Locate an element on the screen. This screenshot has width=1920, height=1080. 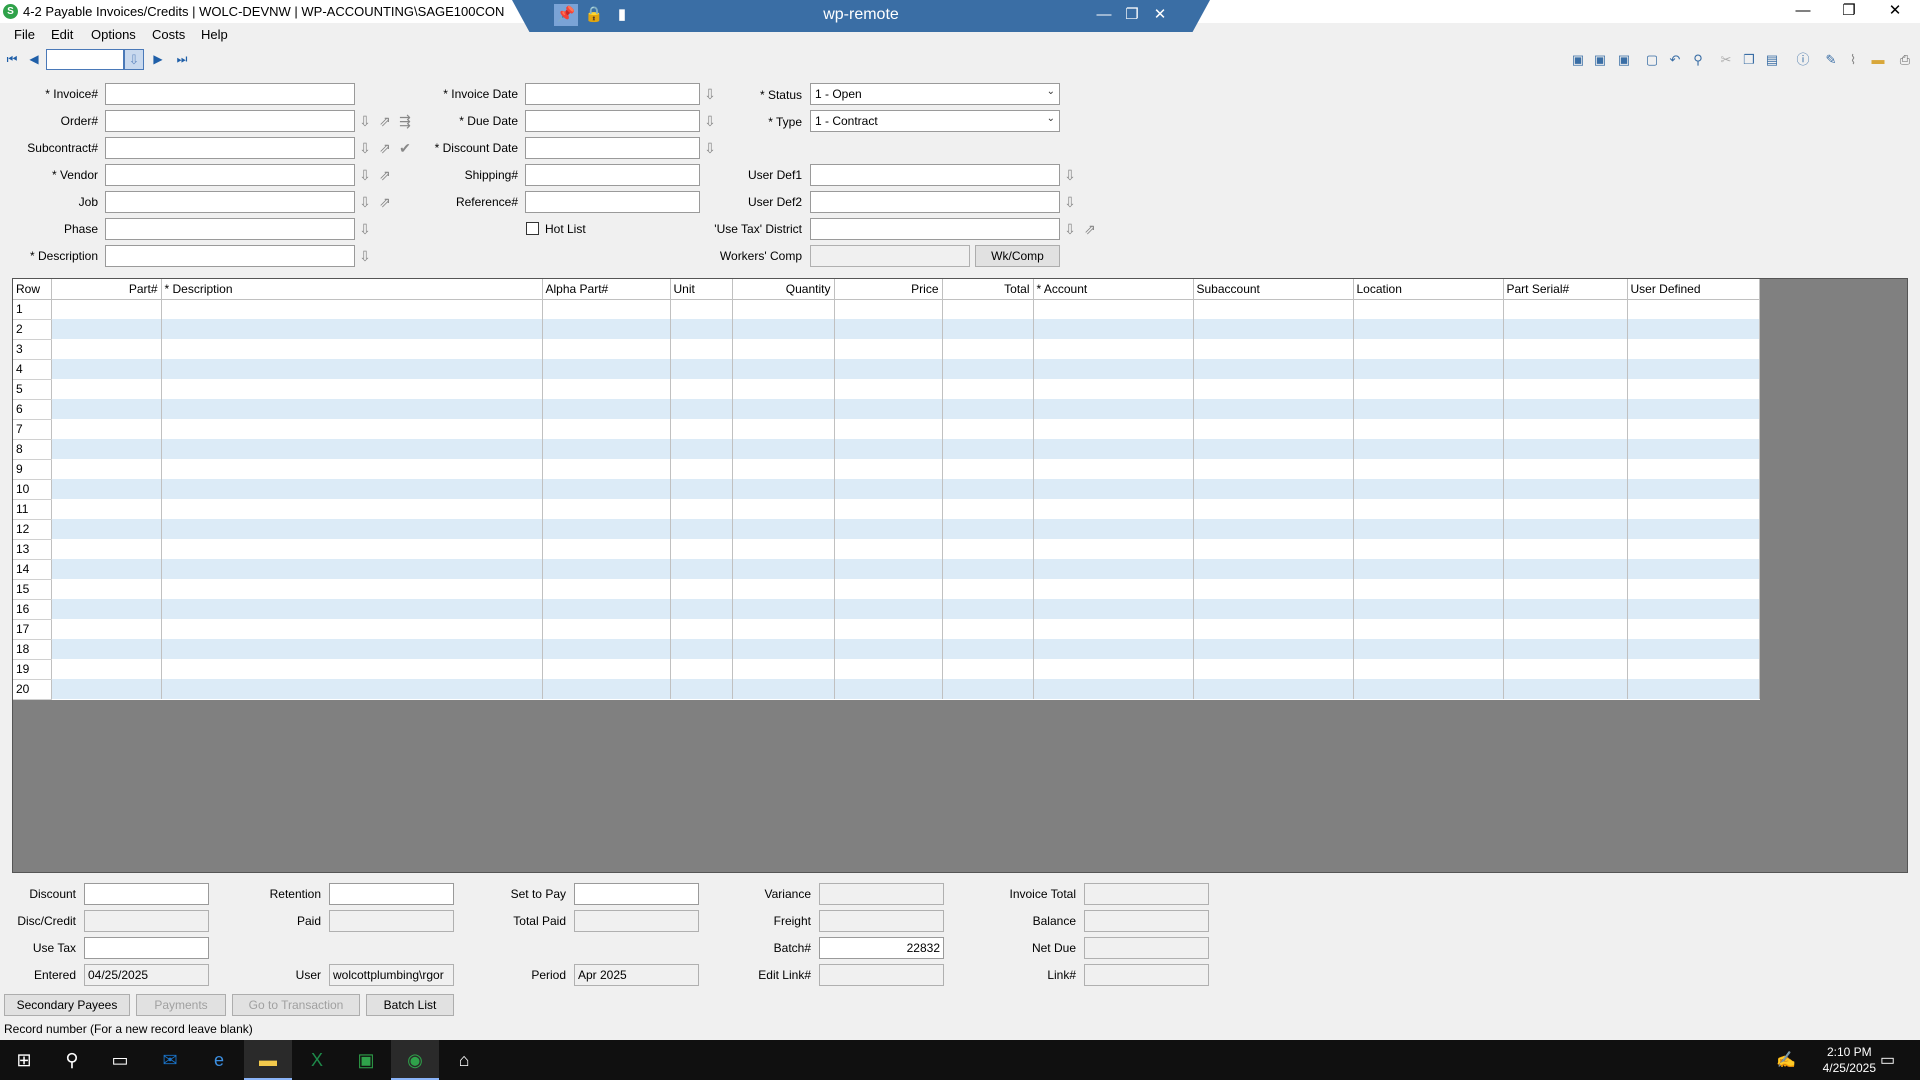
go-to-transaction-button: Go to Transaction is located at coordinates (296, 1005).